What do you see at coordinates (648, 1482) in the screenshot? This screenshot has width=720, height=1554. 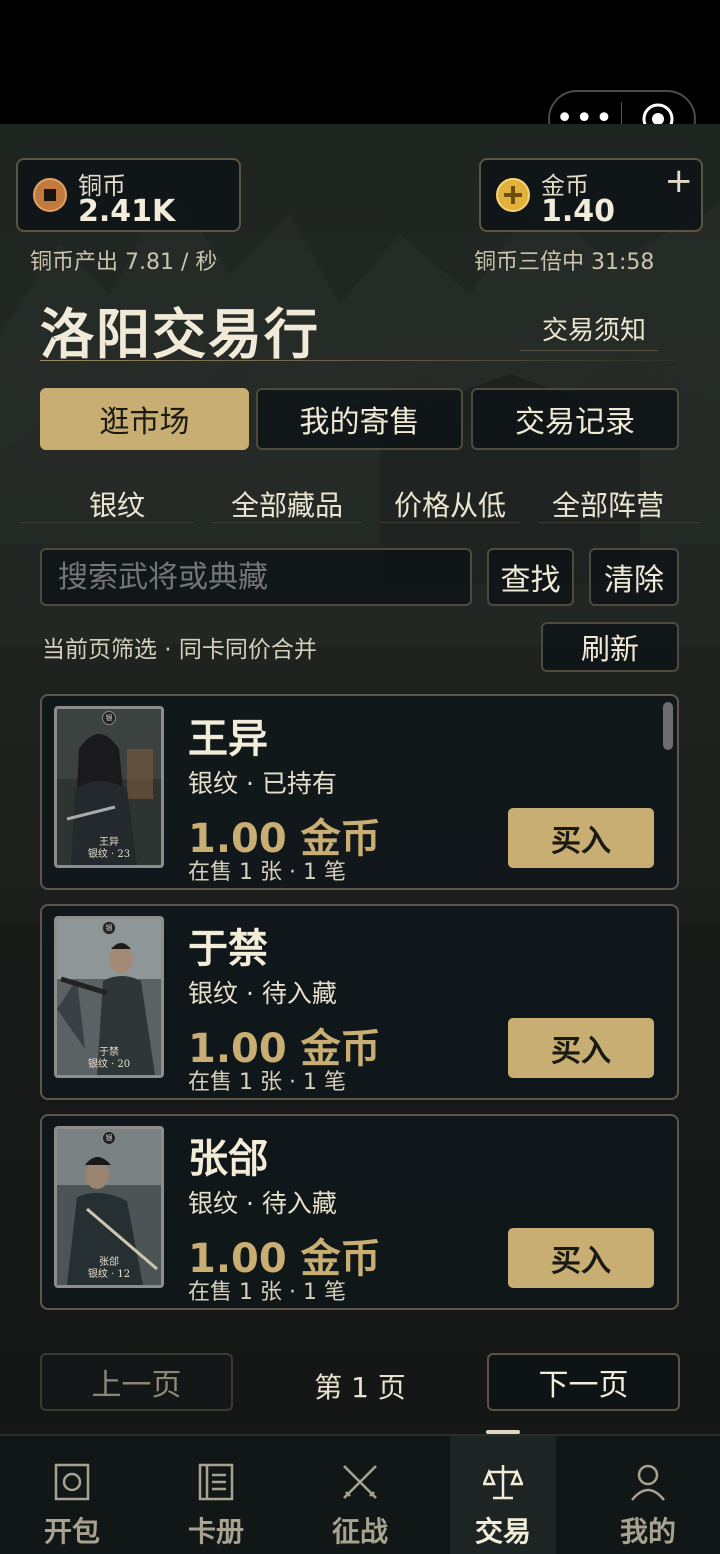 I see `user-icon` at bounding box center [648, 1482].